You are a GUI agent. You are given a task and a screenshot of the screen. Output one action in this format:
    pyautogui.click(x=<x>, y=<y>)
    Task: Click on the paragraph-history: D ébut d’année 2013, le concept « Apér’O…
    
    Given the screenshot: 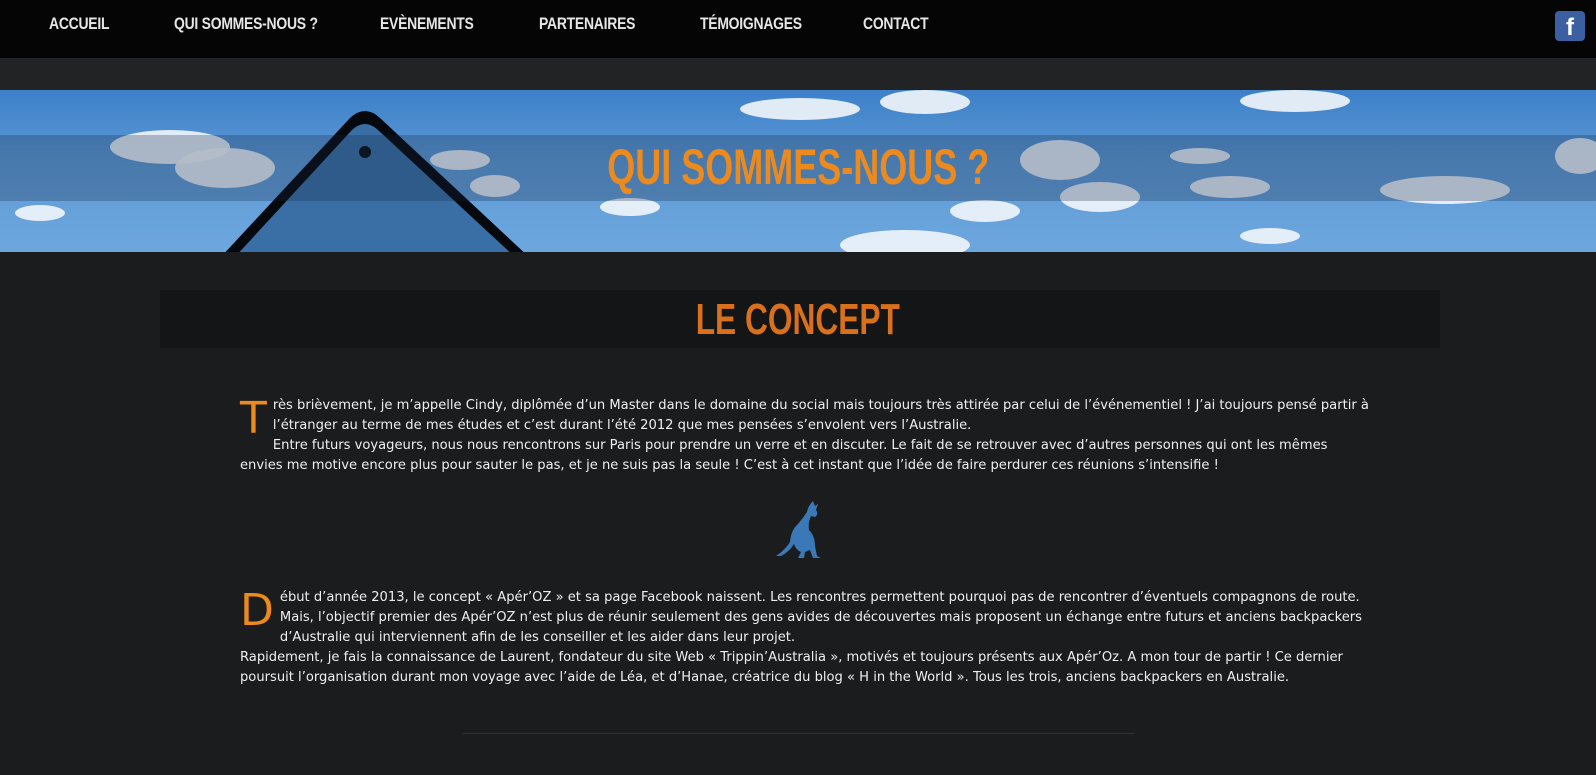 What is the action you would take?
    pyautogui.click(x=806, y=638)
    